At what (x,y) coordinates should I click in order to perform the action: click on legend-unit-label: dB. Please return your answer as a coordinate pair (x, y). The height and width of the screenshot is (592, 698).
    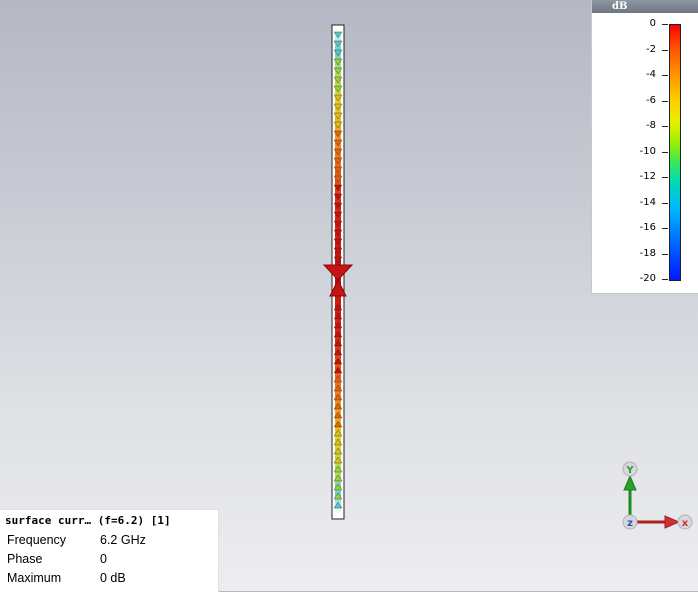
    Looking at the image, I should click on (645, 6).